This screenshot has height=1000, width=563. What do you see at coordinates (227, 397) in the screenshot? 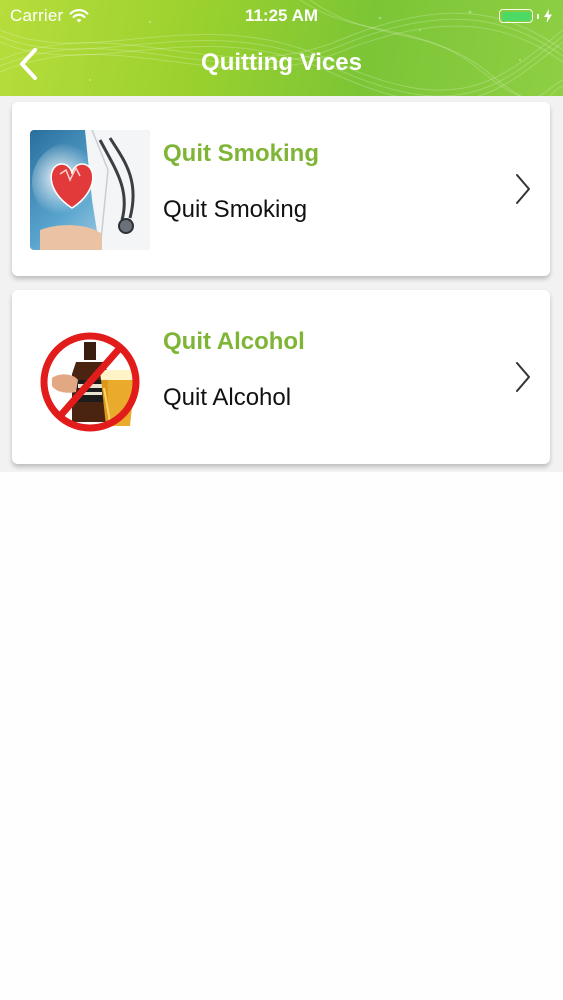
I see `item-subtitle: Quit Alcohol` at bounding box center [227, 397].